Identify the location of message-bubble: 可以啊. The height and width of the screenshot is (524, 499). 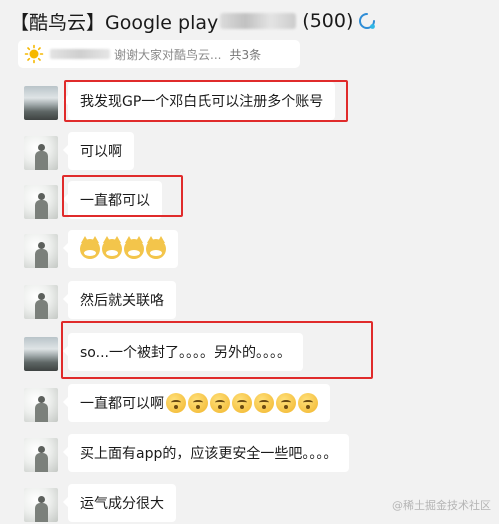
(98, 151).